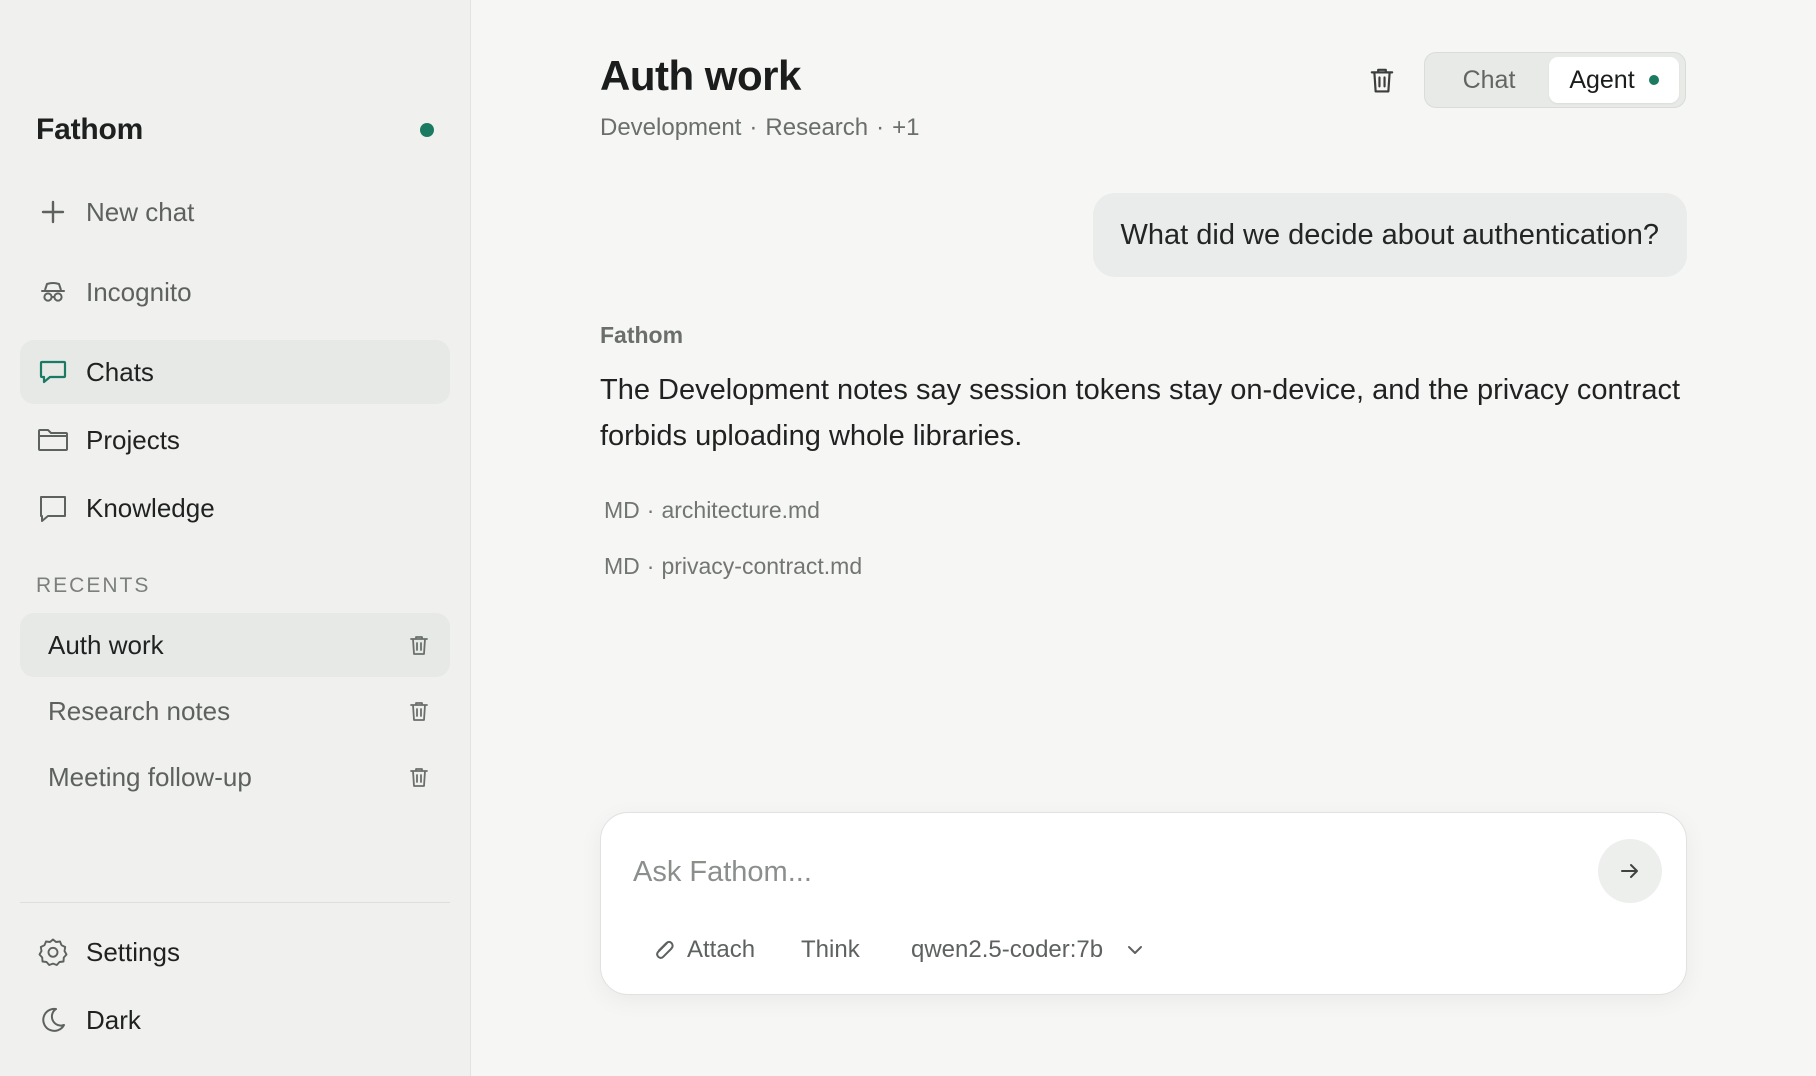 The height and width of the screenshot is (1076, 1816). Describe the element at coordinates (1653, 80) in the screenshot. I see `agent-active-dot` at that location.